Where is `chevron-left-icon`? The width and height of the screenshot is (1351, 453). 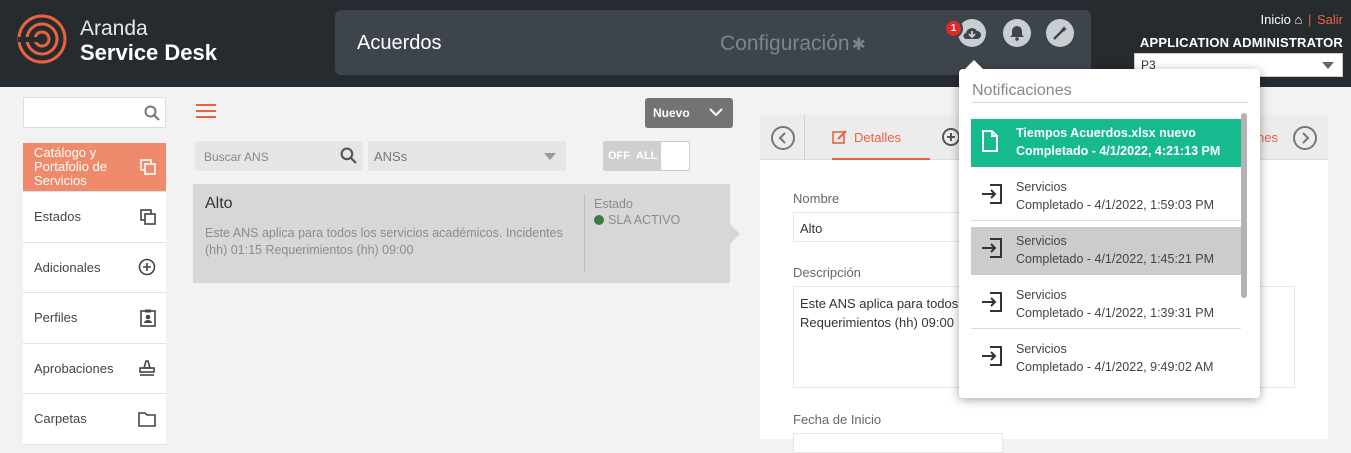 chevron-left-icon is located at coordinates (782, 138).